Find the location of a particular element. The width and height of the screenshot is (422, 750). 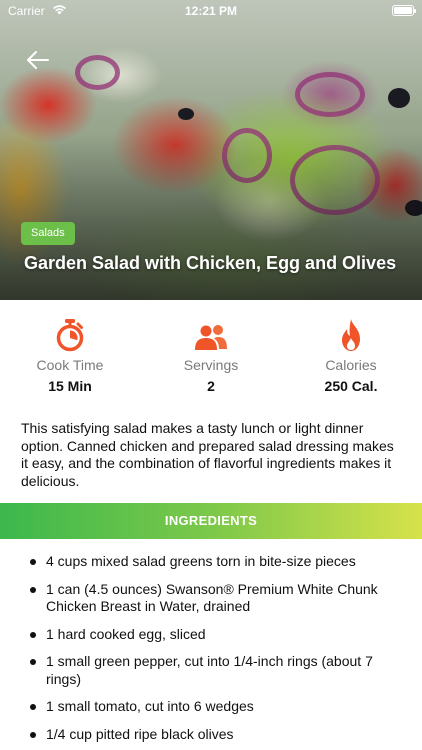

stat-servings: Servings 2 is located at coordinates (211, 356).